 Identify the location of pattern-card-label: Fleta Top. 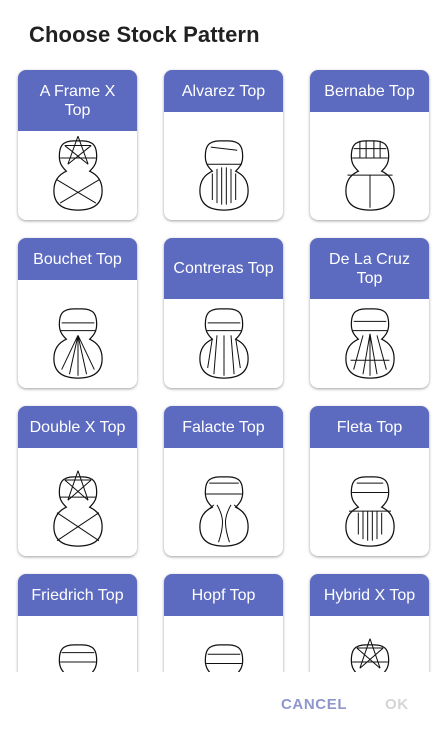
(369, 427).